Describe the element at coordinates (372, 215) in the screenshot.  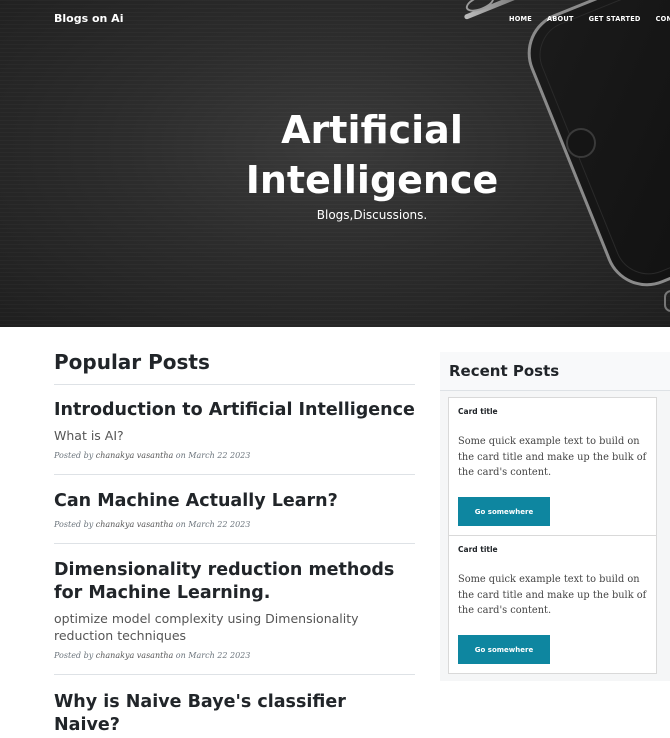
I see `hero-subtitle: Blogs,Discussions.` at that location.